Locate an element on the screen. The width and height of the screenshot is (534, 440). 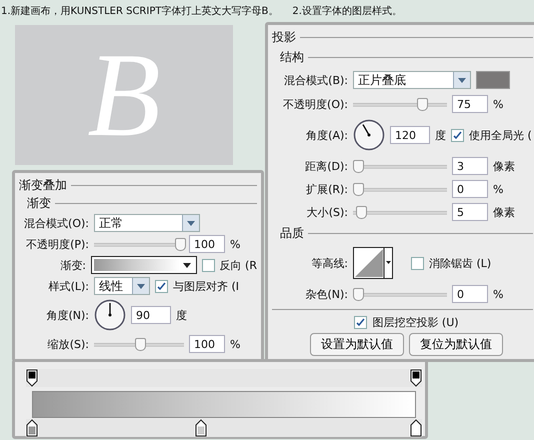
input-field: 120 is located at coordinates (410, 135).